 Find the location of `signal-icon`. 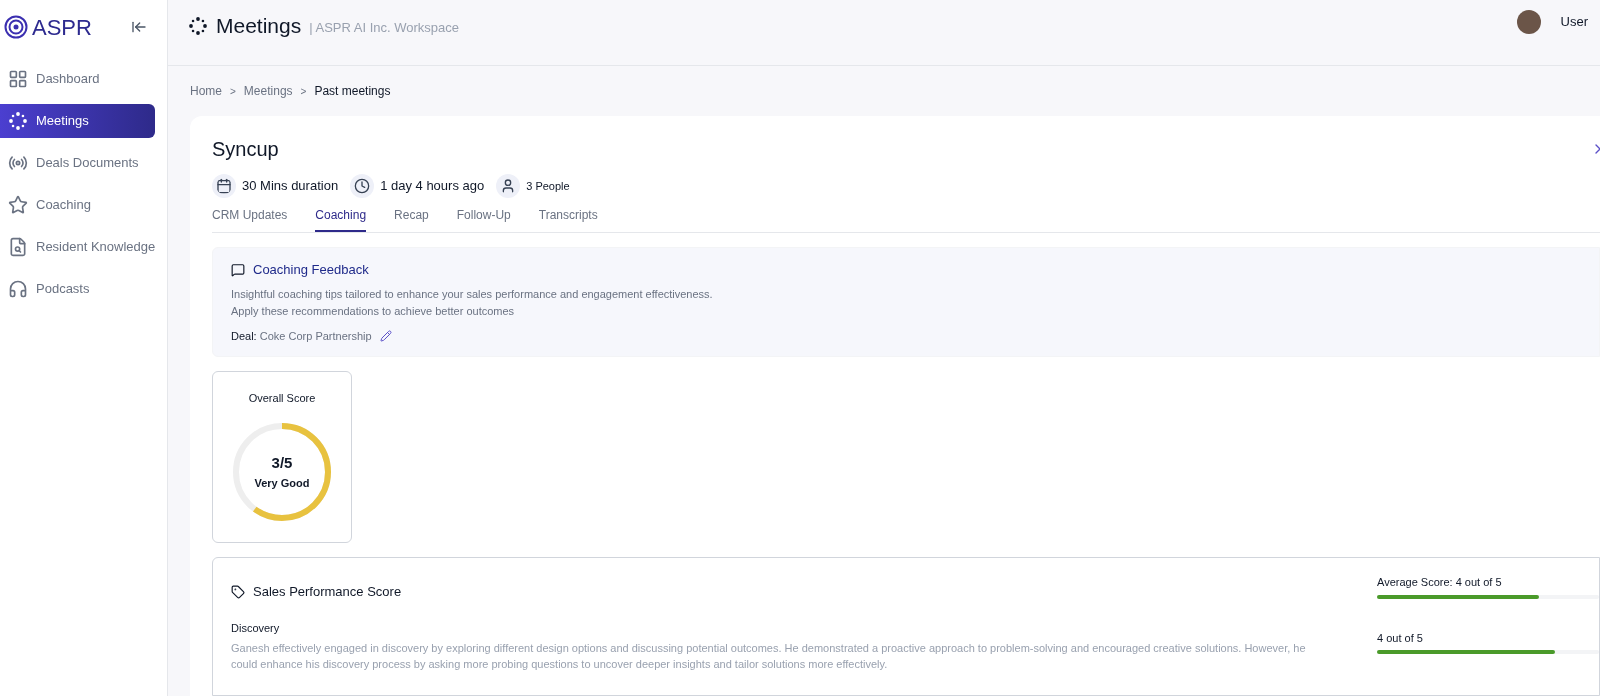

signal-icon is located at coordinates (18, 163).